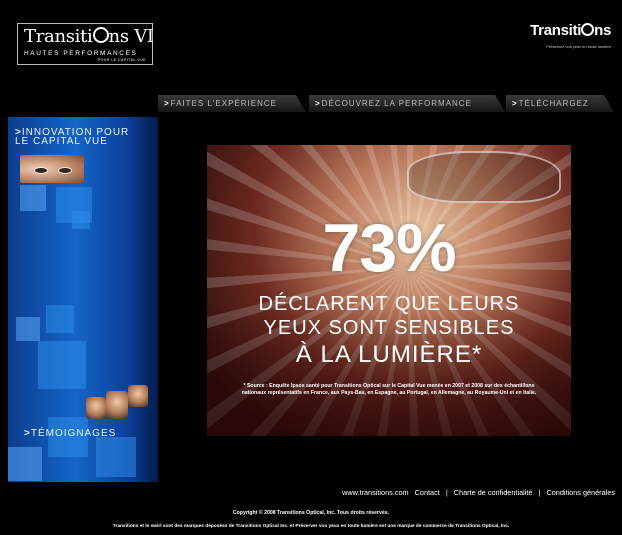  I want to click on brand-logo: Transiti ns, so click(570, 30).